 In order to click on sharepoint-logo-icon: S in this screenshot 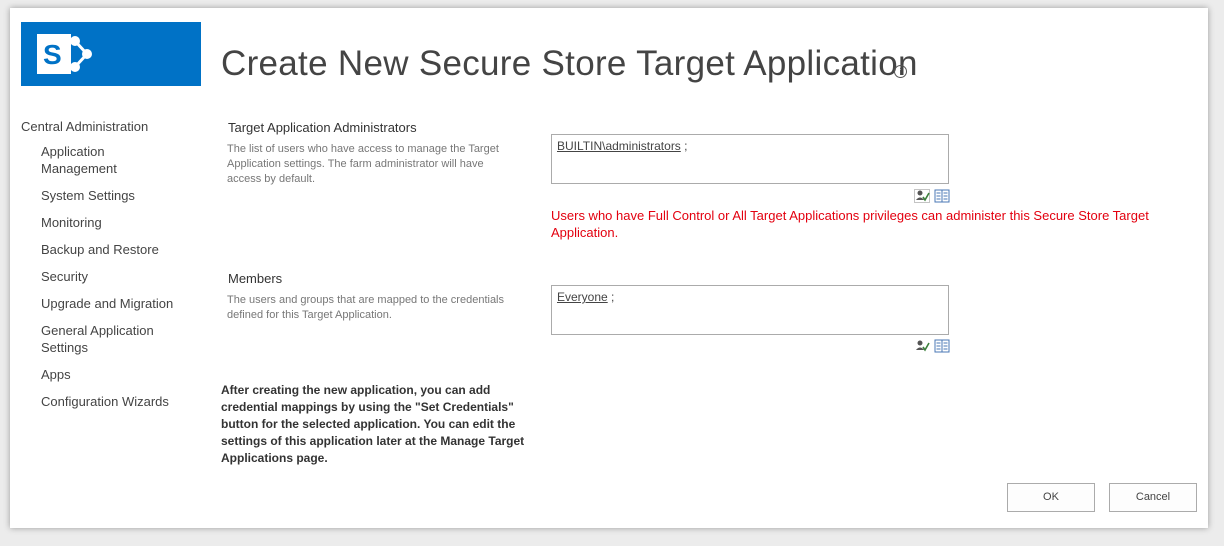, I will do `click(64, 54)`.